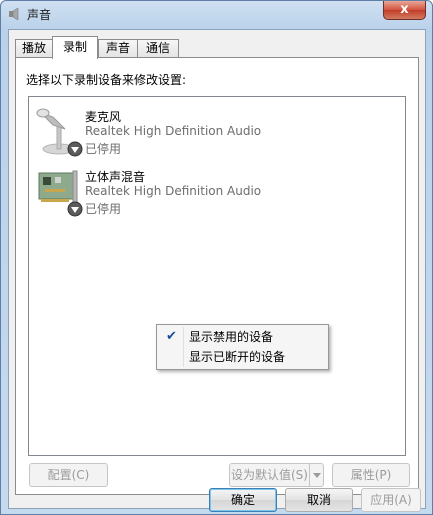 The image size is (433, 515). Describe the element at coordinates (216, 14) in the screenshot. I see `title-bar: 声音 x` at that location.